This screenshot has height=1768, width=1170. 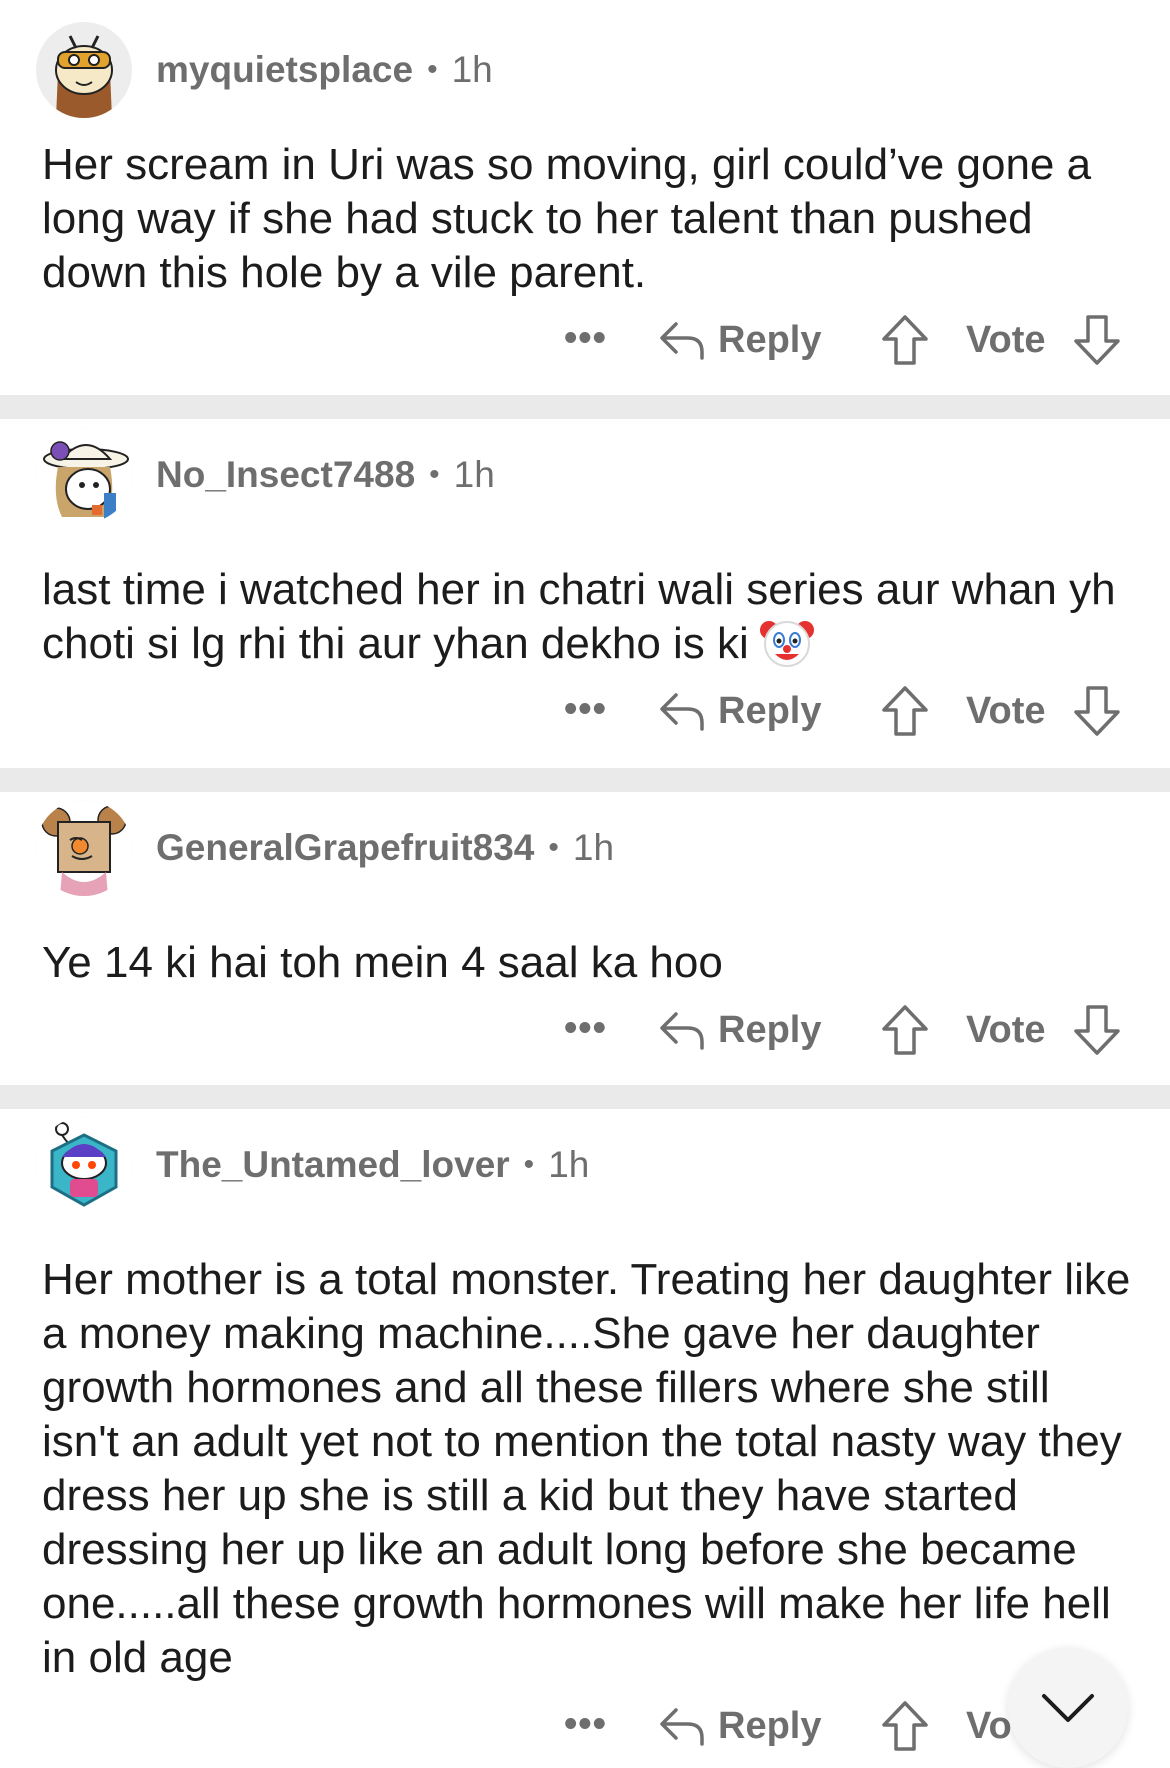 What do you see at coordinates (345, 848) in the screenshot?
I see `username: GeneralGrapefruit834` at bounding box center [345, 848].